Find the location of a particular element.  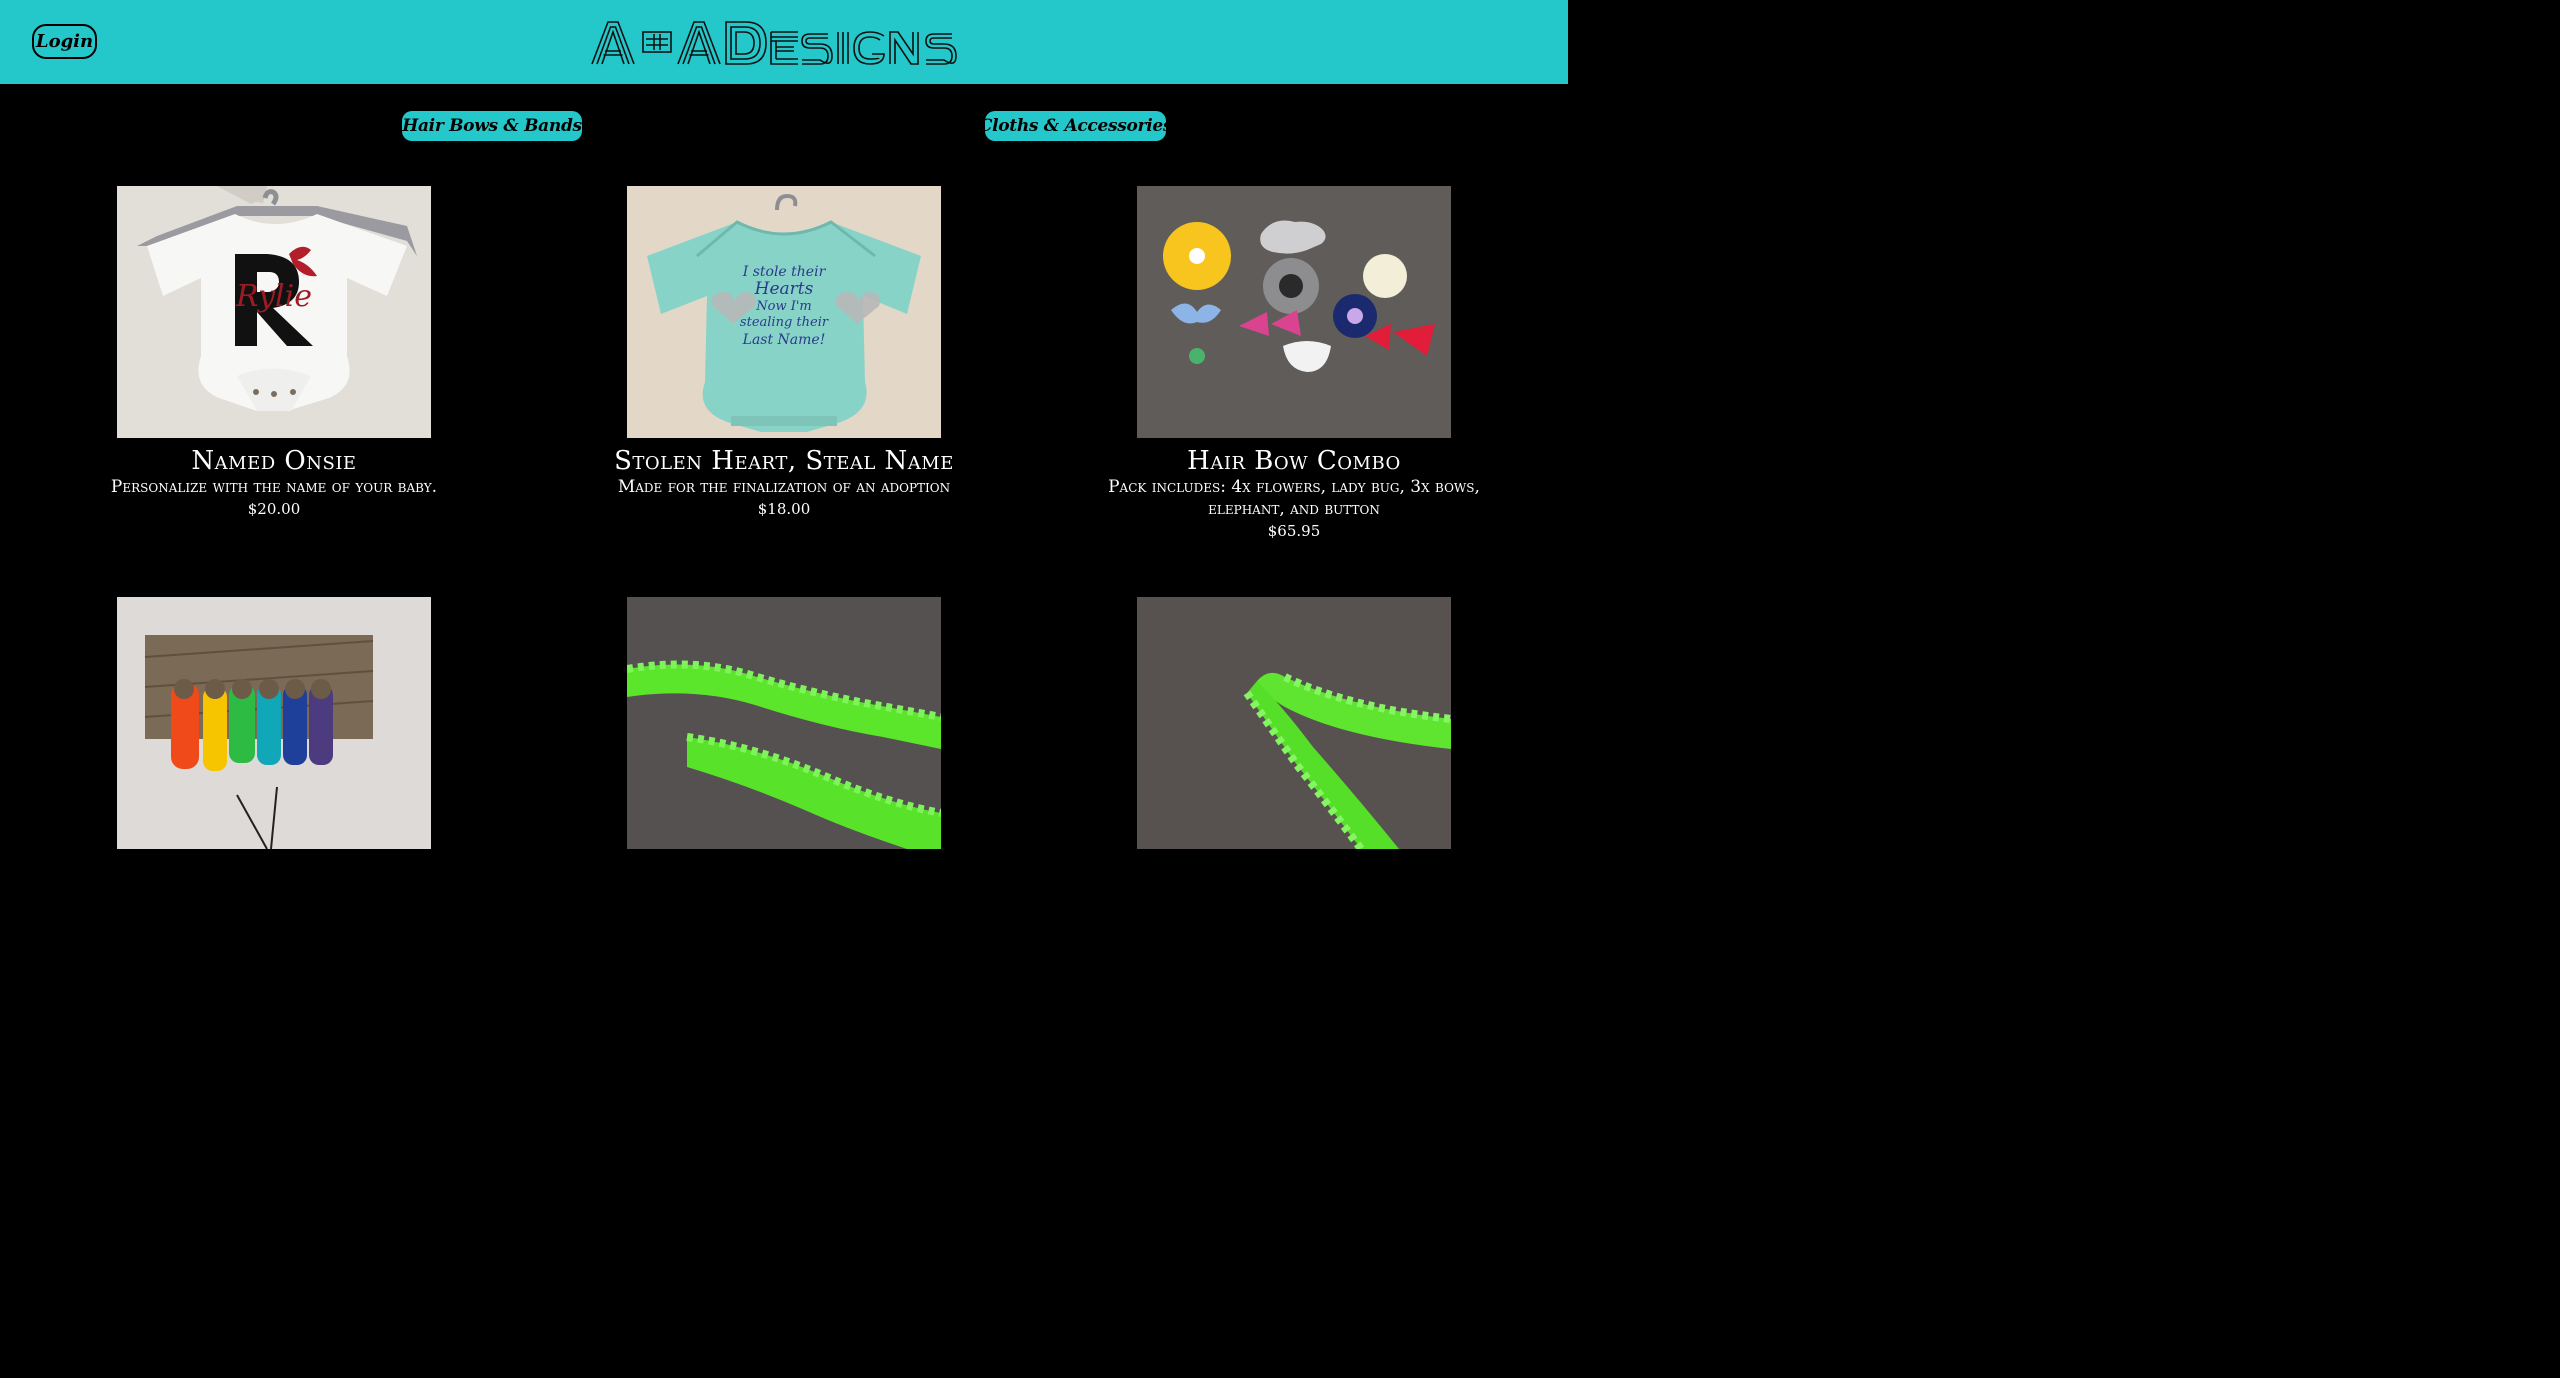

product-description: Personalize with the name of your baby. is located at coordinates (274, 487).